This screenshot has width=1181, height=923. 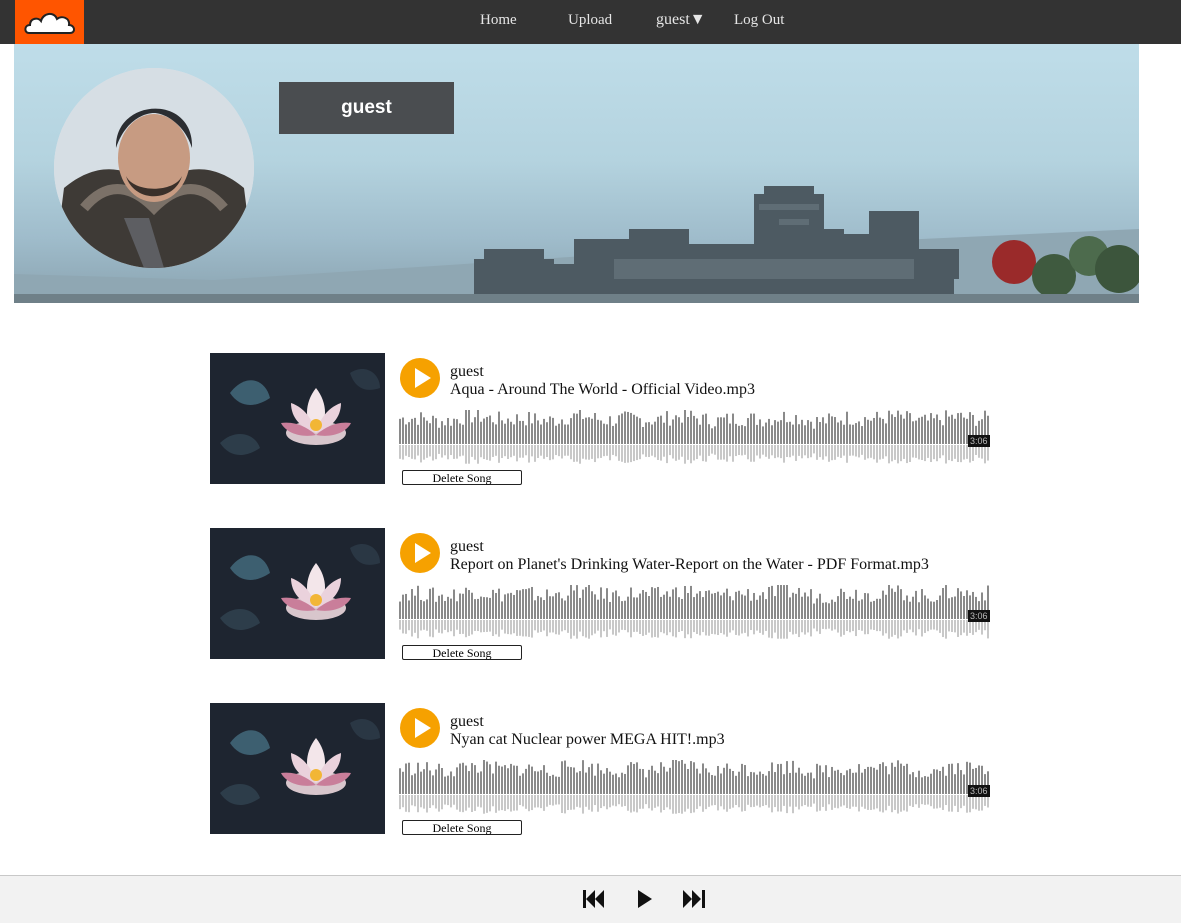 I want to click on top-navbar: Home Upload guest▼ Log Out, so click(x=590, y=22).